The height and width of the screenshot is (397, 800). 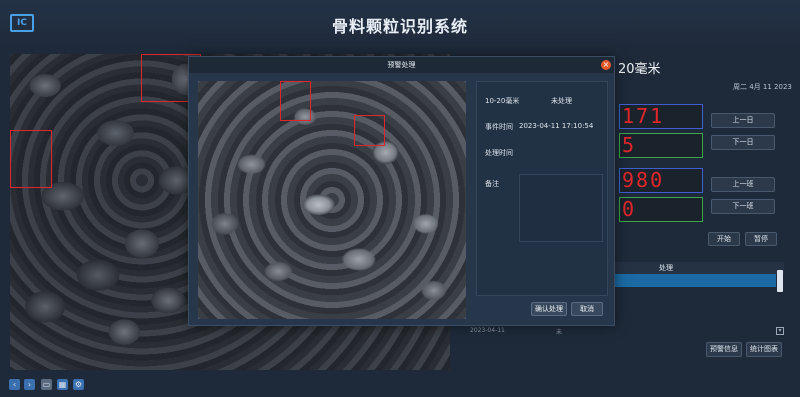 I want to click on confirm-process-button: 确认处理, so click(x=549, y=309).